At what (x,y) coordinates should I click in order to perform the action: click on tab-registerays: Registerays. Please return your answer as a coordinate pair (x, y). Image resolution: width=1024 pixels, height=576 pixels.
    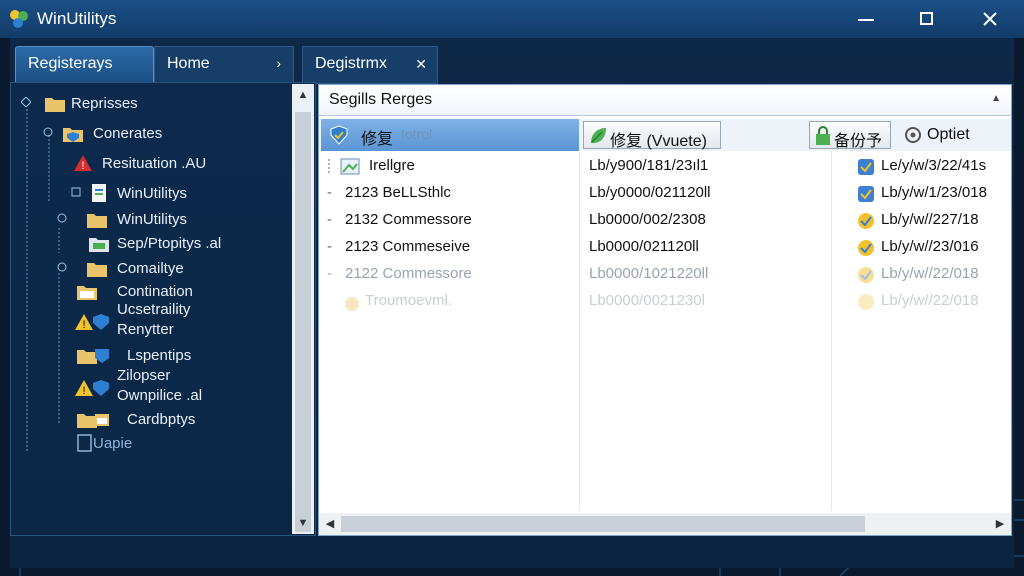
    Looking at the image, I should click on (84, 65).